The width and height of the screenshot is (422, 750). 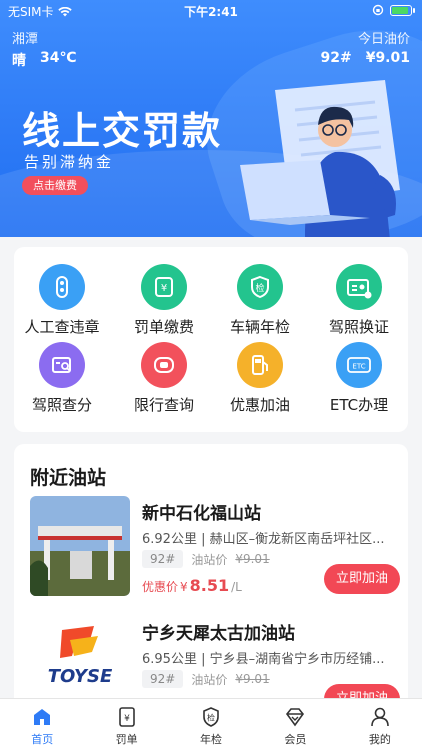 What do you see at coordinates (42, 717) in the screenshot?
I see `home-icon` at bounding box center [42, 717].